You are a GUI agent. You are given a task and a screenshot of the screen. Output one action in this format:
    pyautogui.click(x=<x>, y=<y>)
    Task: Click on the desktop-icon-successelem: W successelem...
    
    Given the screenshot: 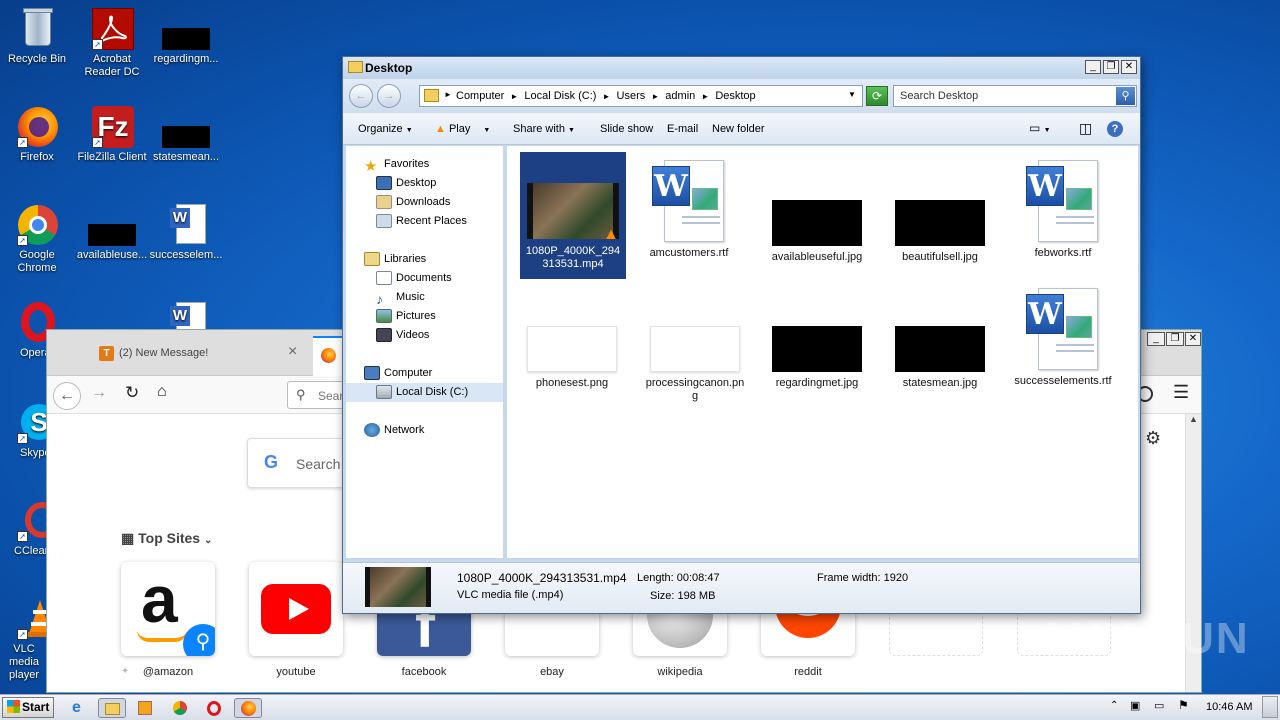 What is the action you would take?
    pyautogui.click(x=186, y=232)
    